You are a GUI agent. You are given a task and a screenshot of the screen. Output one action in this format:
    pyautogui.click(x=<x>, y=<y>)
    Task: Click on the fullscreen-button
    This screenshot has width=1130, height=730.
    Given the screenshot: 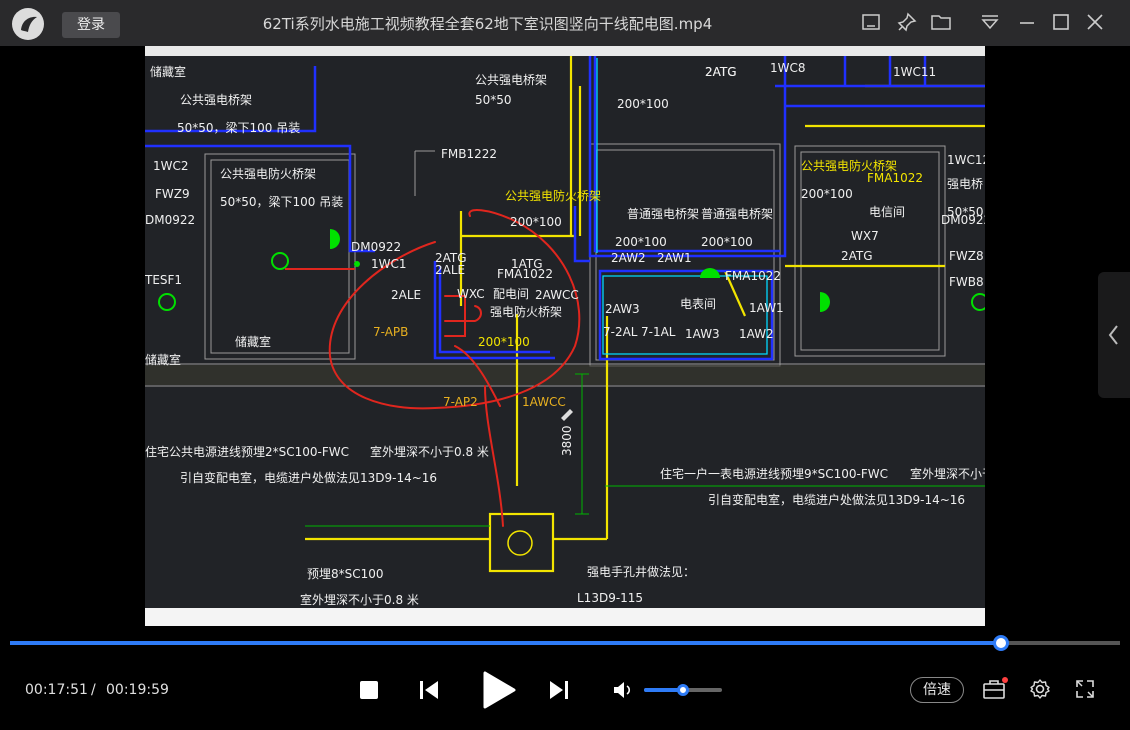 What is the action you would take?
    pyautogui.click(x=1085, y=689)
    